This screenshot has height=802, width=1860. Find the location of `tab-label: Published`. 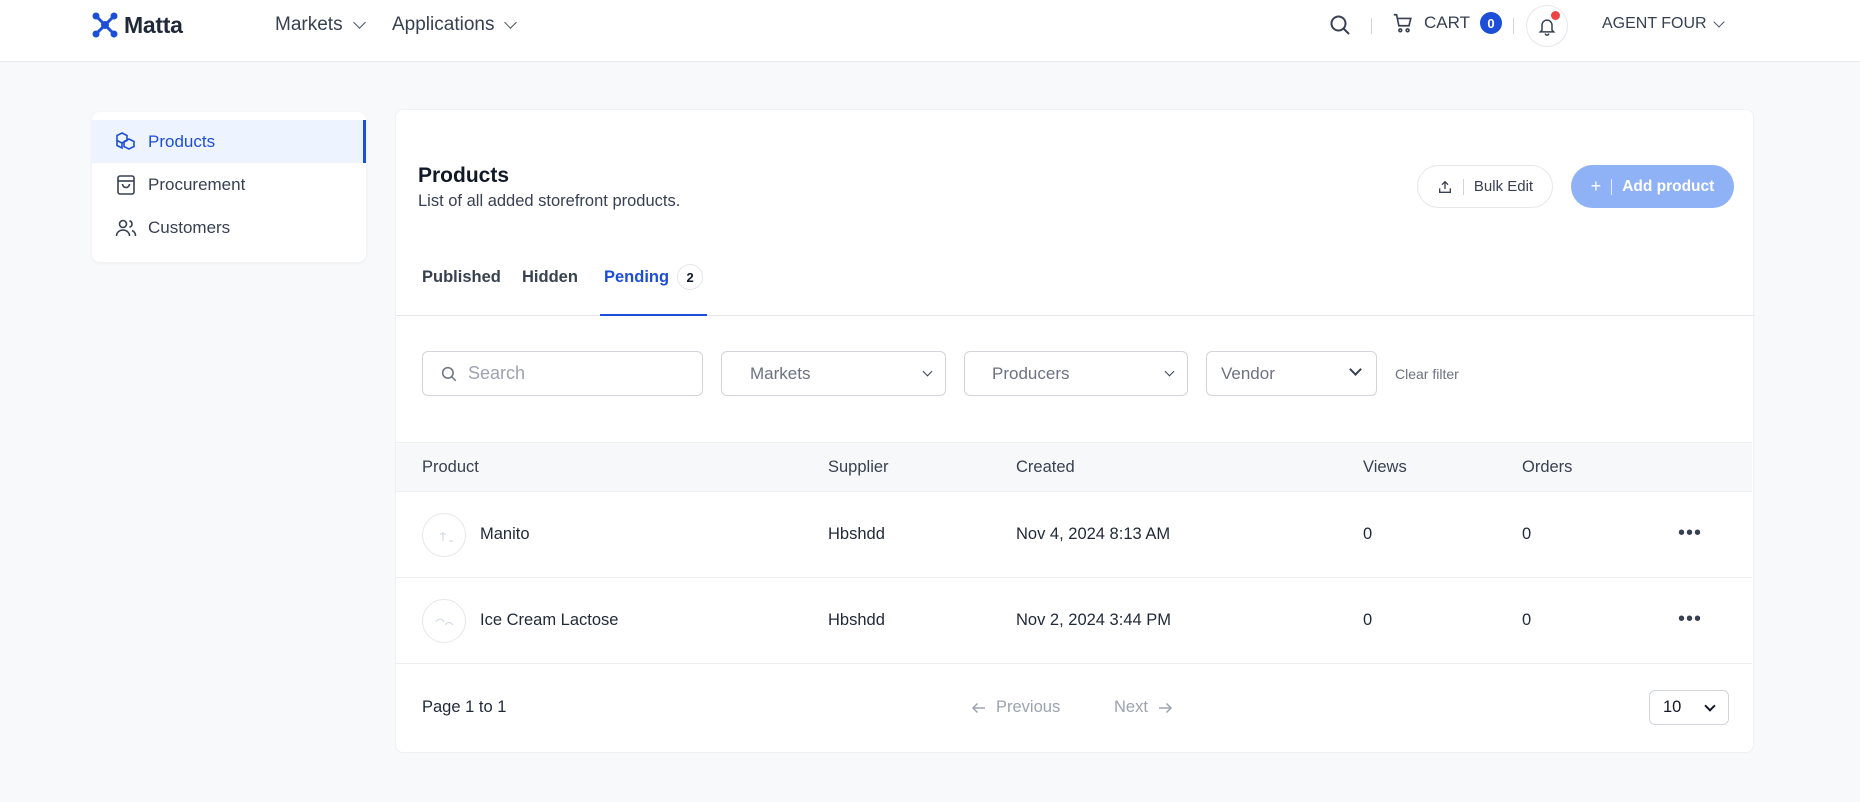

tab-label: Published is located at coordinates (461, 277).